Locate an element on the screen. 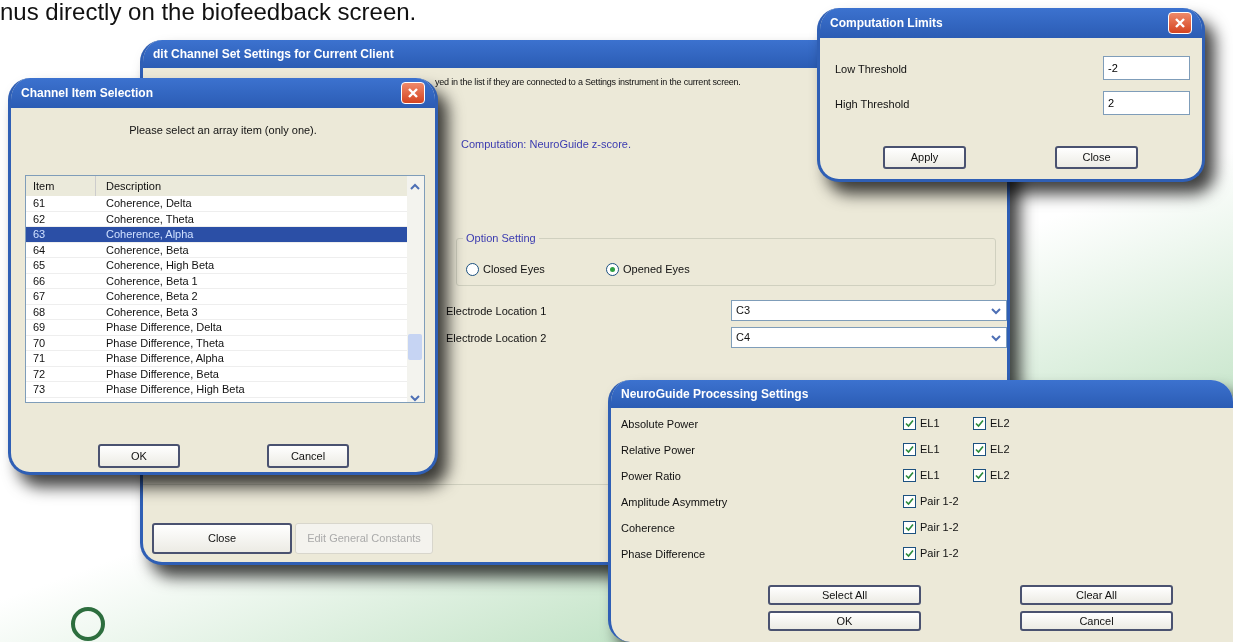 The width and height of the screenshot is (1233, 642). info-text: yed in the list if they are connected to a Settings instrument in the current screen. is located at coordinates (588, 82).